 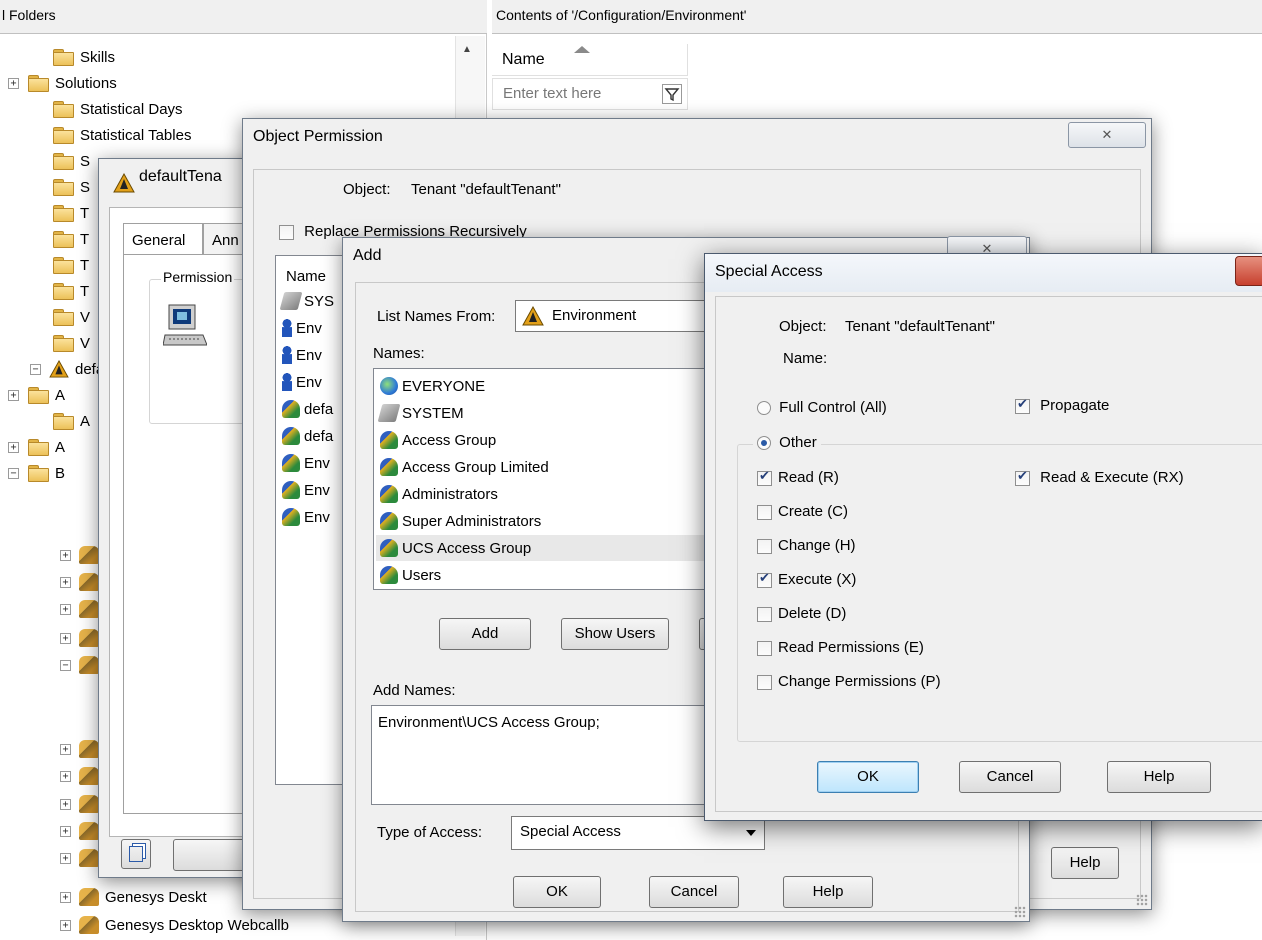 What do you see at coordinates (554, 386) in the screenshot?
I see `names-list-item: EVERYONE` at bounding box center [554, 386].